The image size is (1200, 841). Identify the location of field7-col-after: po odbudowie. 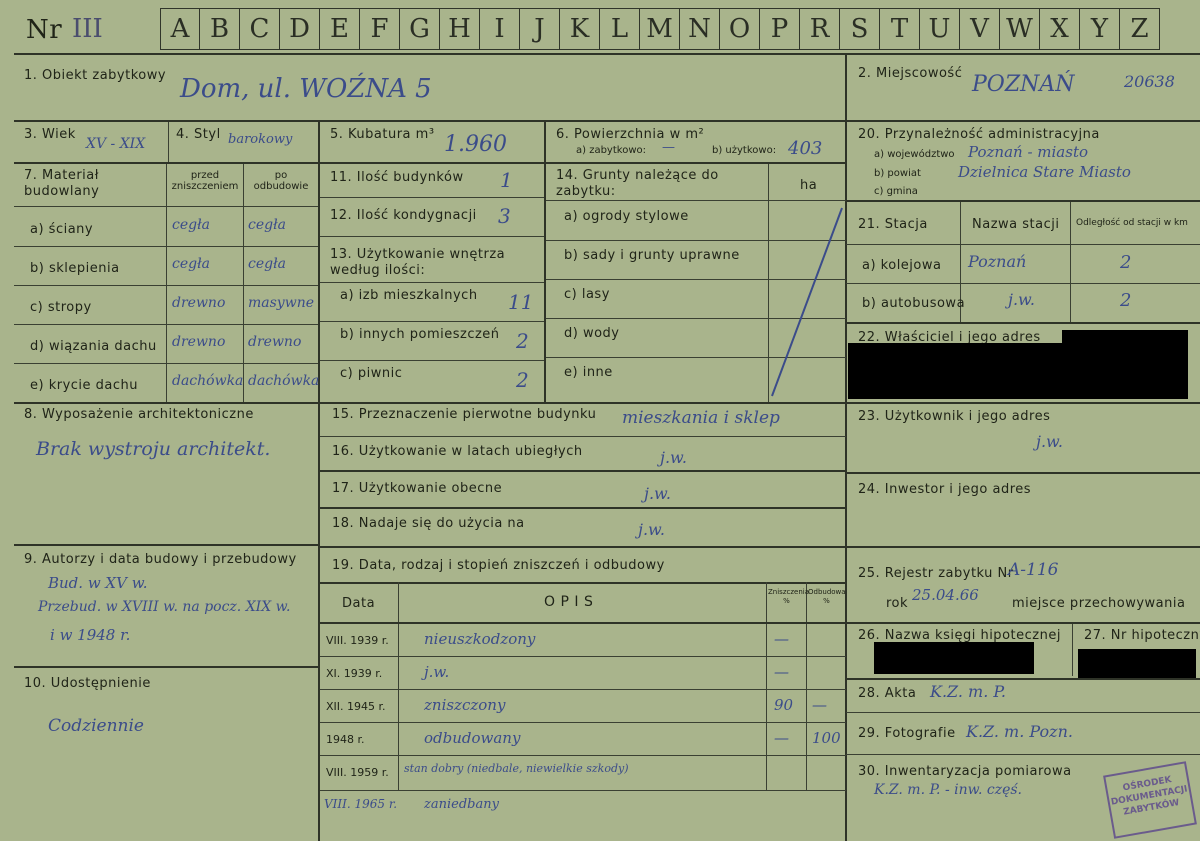
(281, 181).